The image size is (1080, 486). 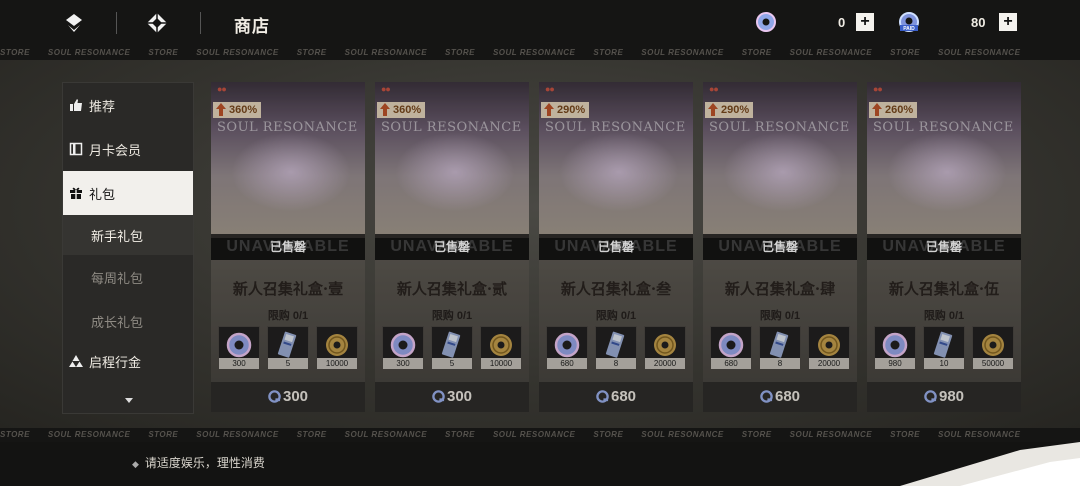 I want to click on reward-quantity: 300, so click(x=403, y=363).